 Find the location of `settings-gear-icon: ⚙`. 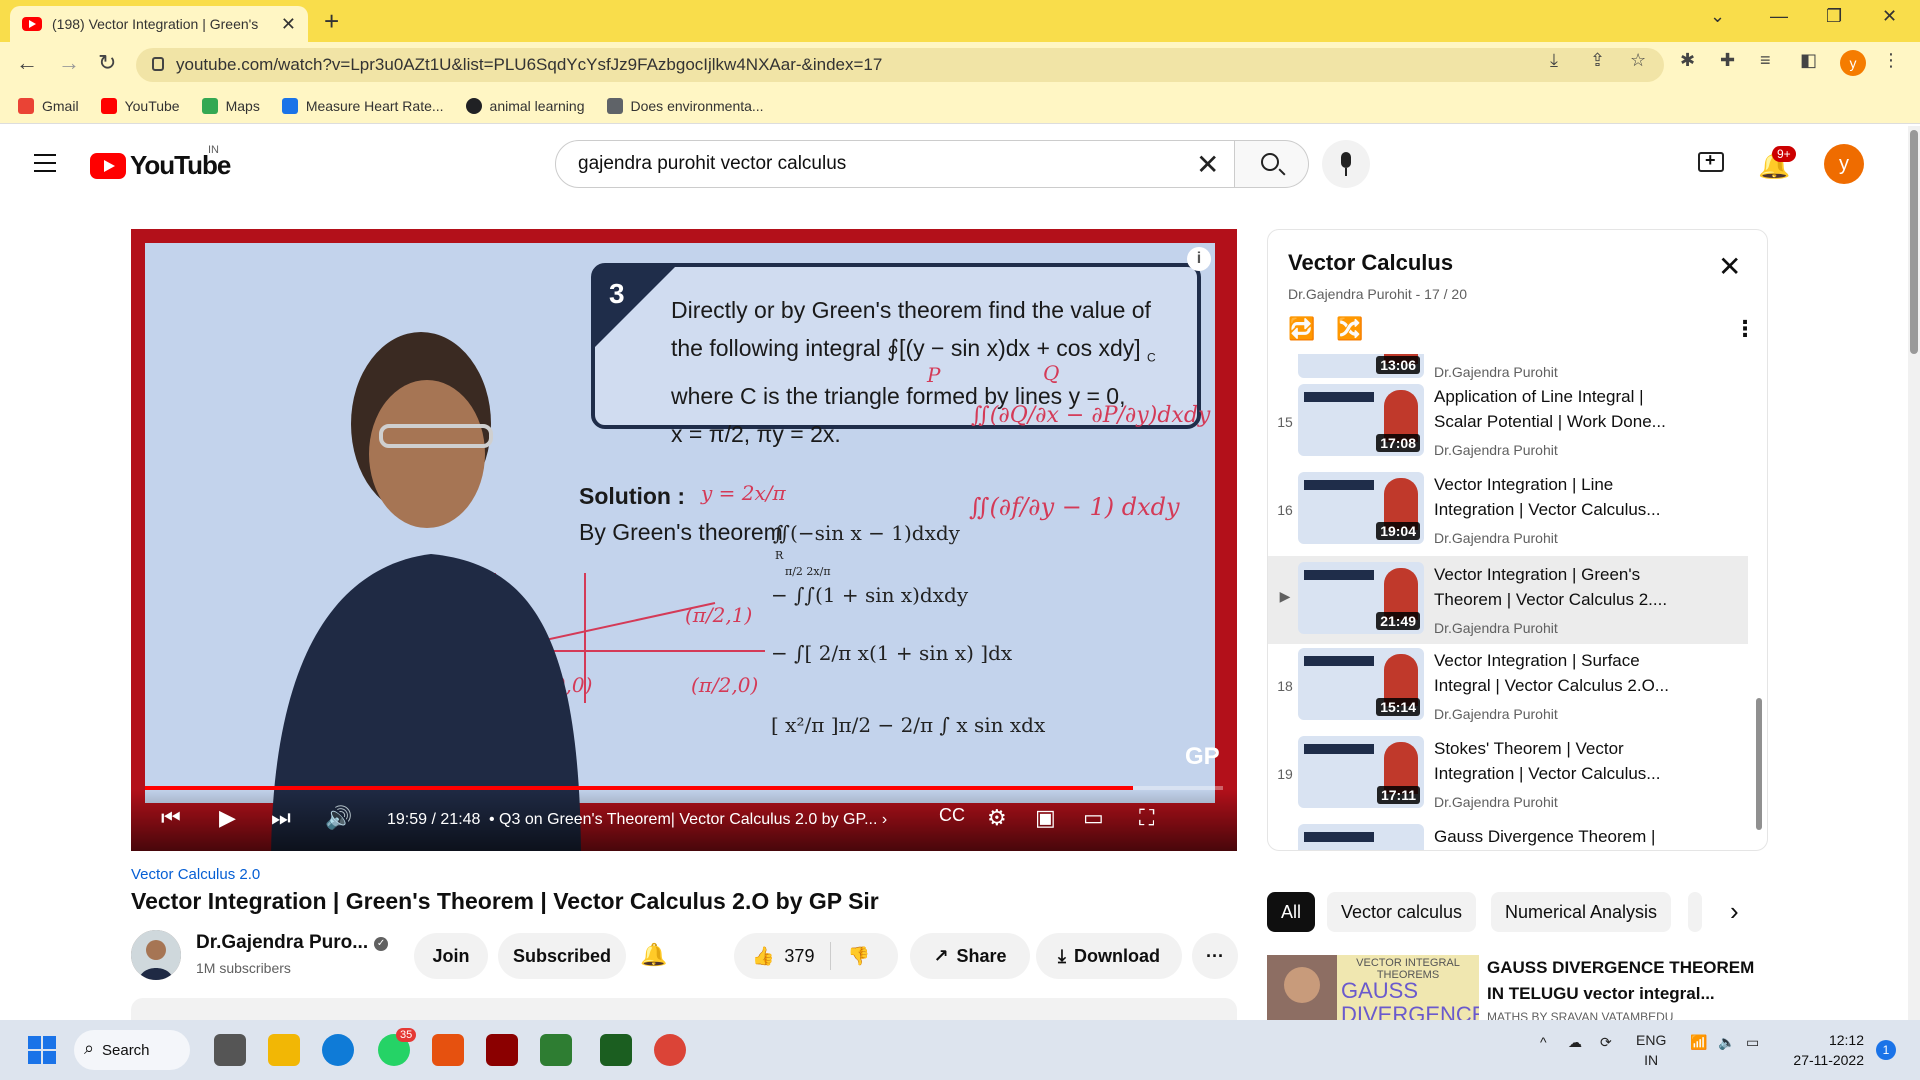

settings-gear-icon: ⚙ is located at coordinates (997, 818).